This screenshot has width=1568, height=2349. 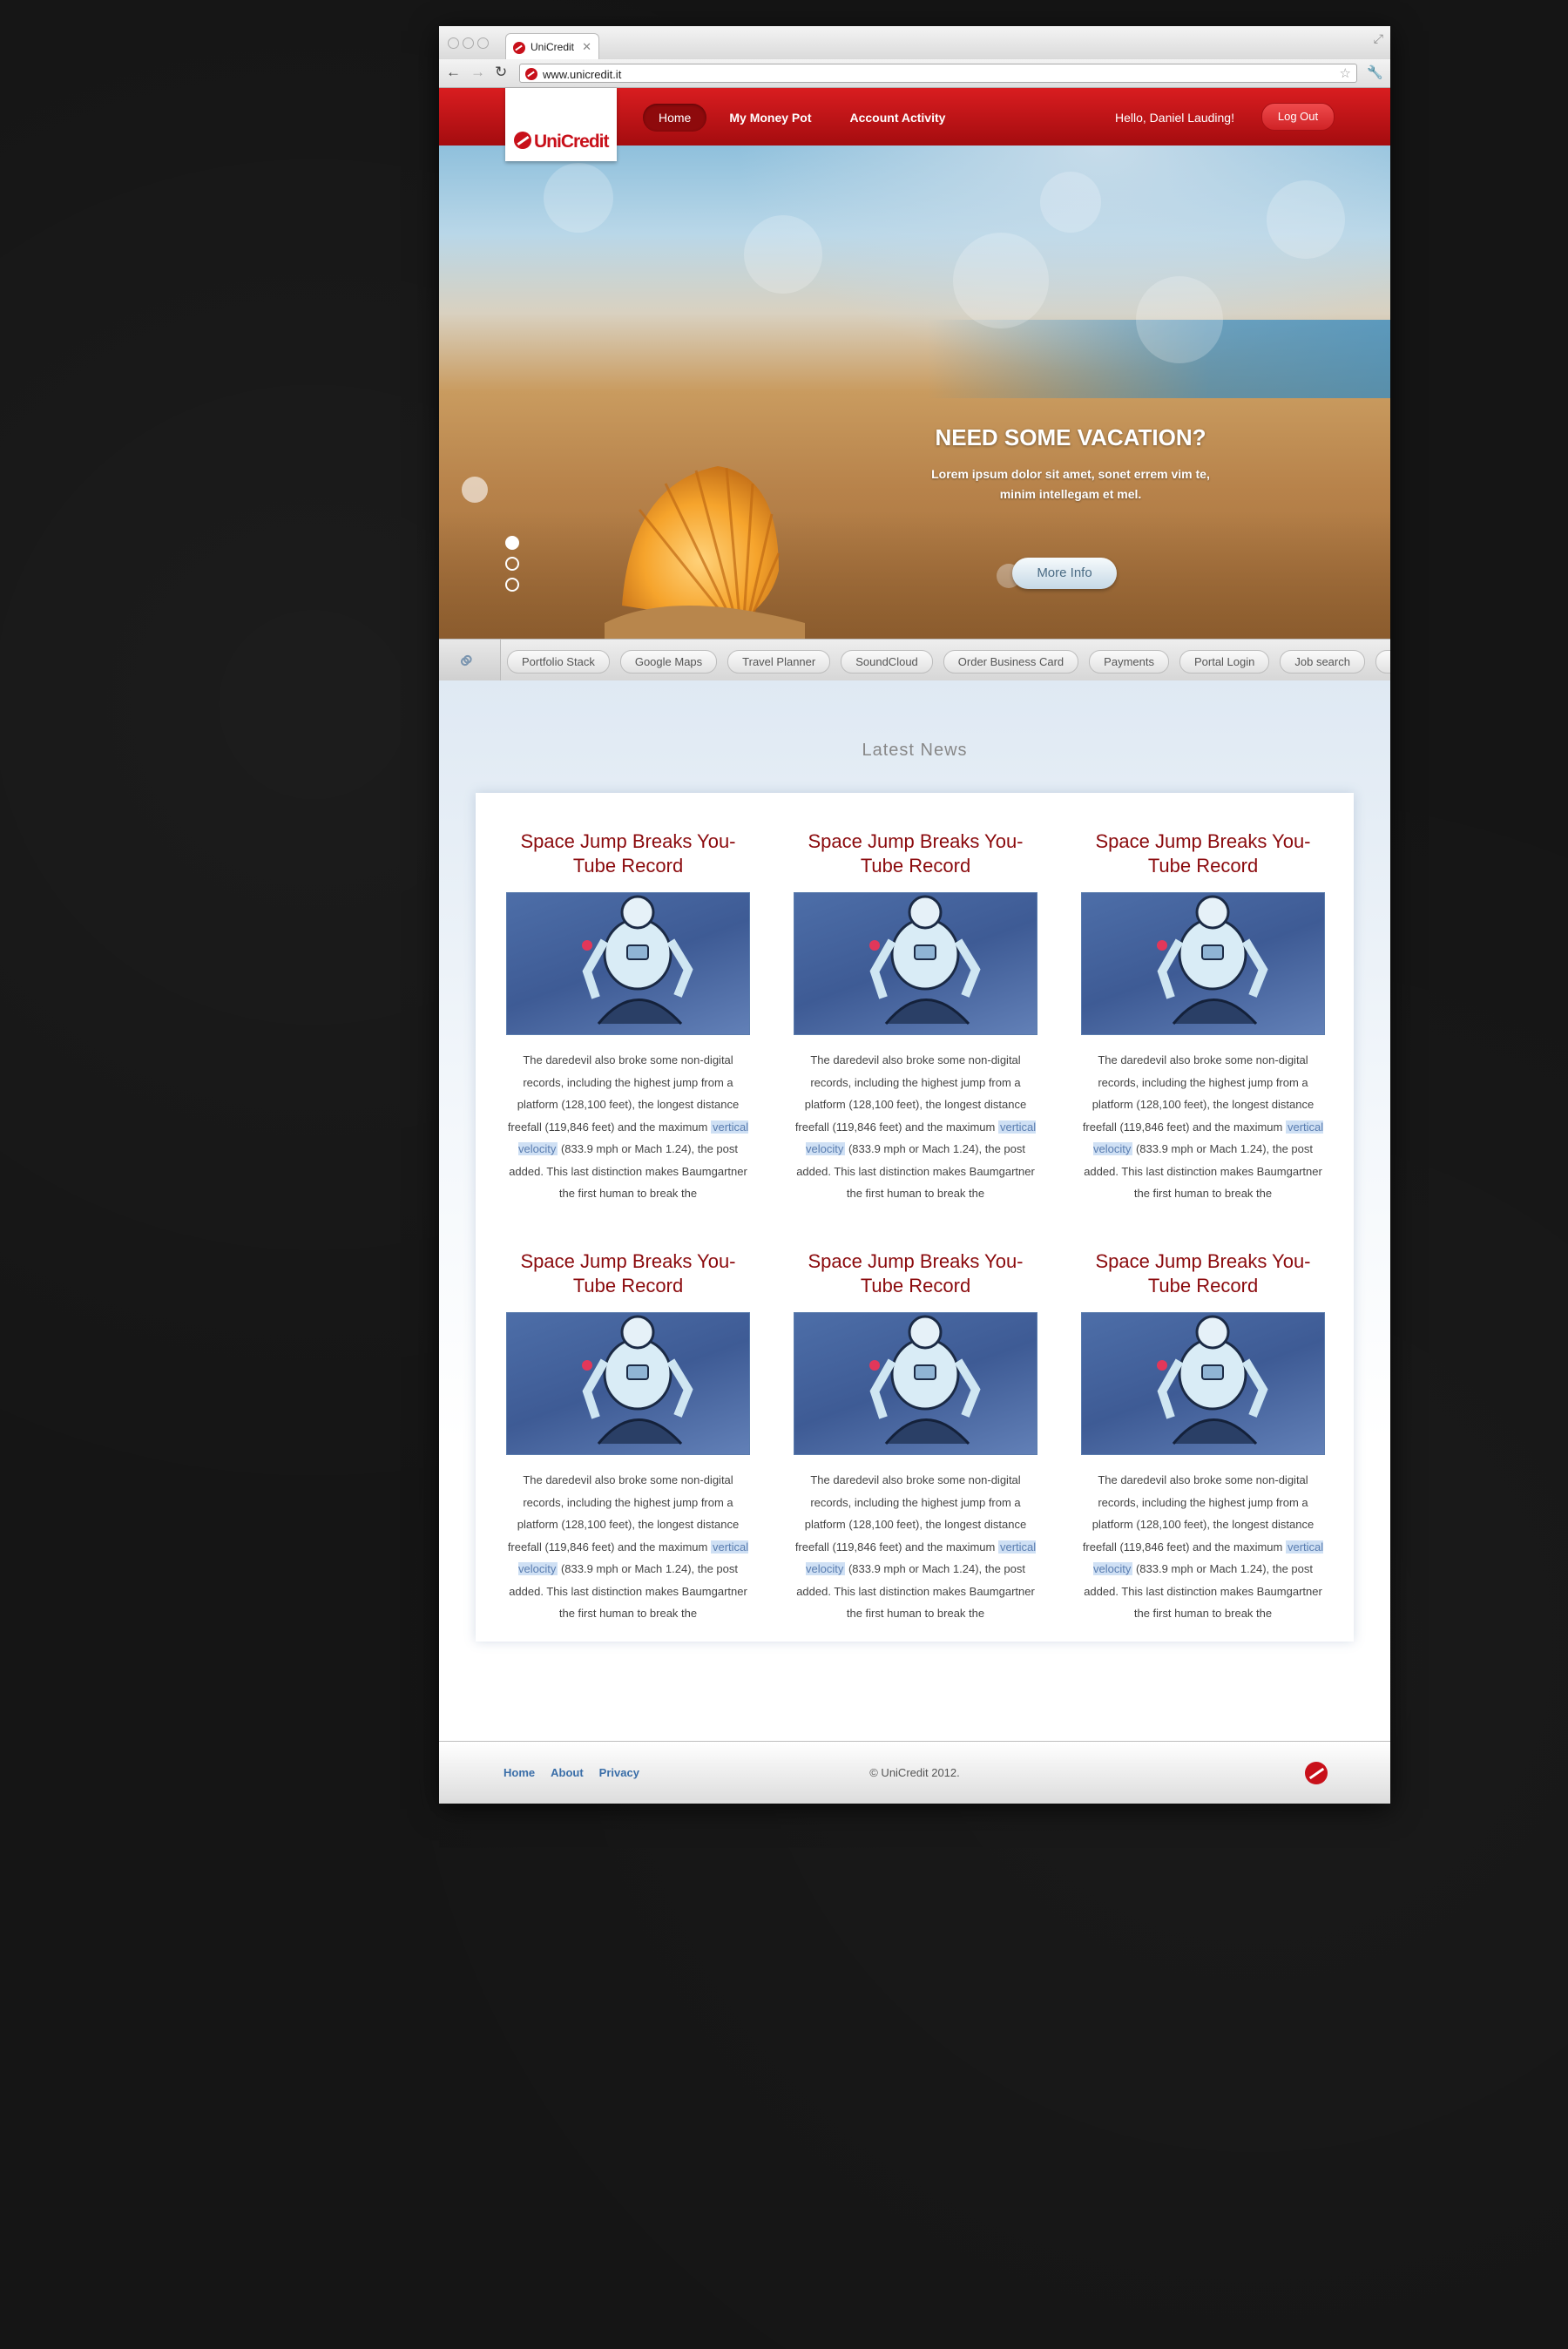 I want to click on main-nav: Home My Money Pot Account Activity, so click(x=802, y=118).